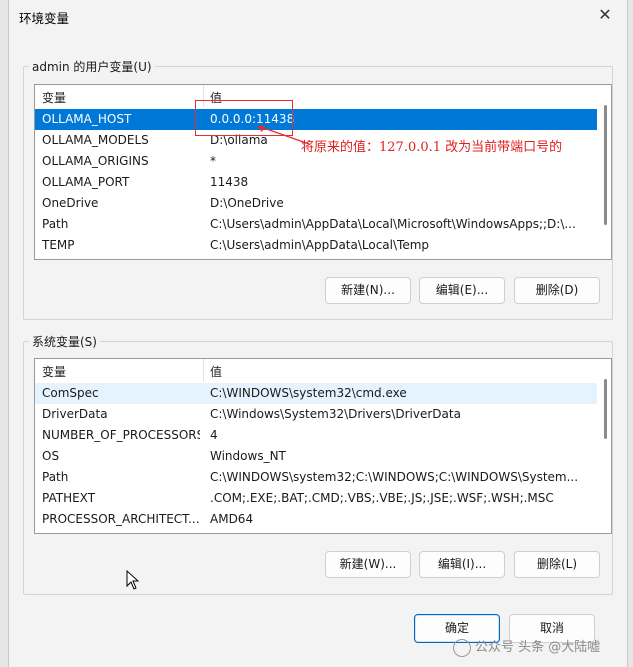 Image resolution: width=633 pixels, height=667 pixels. I want to click on variable-name: OLLAMA_ORIGINS, so click(95, 161).